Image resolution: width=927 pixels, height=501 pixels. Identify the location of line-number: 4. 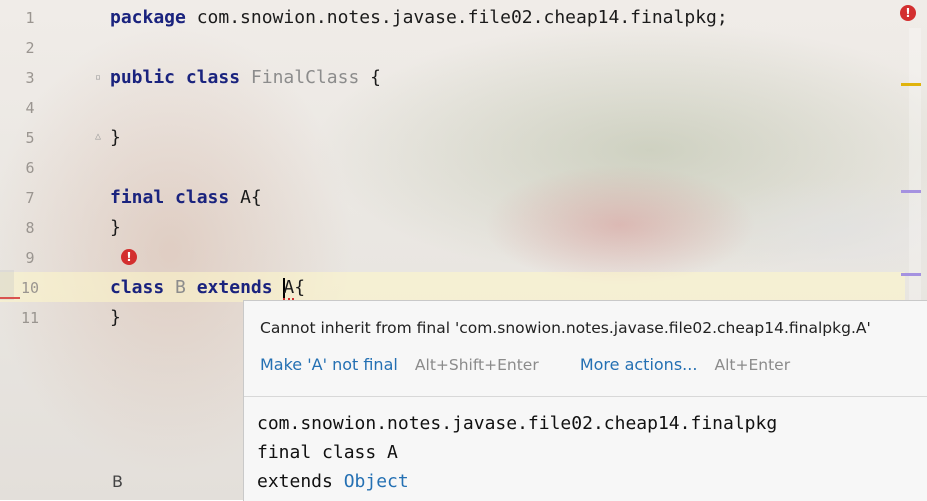
(30, 108).